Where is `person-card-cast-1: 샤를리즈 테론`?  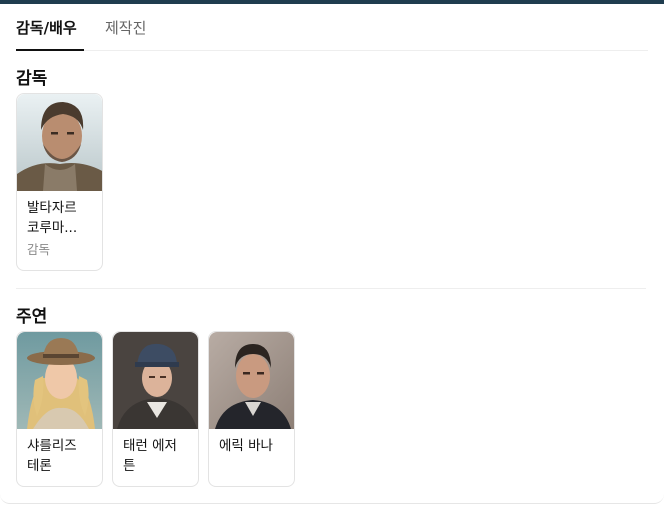
person-card-cast-1: 샤를리즈 테론 is located at coordinates (59, 409).